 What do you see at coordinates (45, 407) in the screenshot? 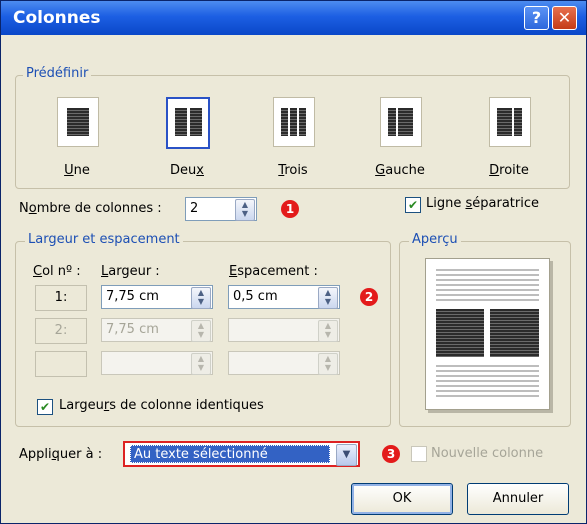
I see `equal-width-checkbox: ✔` at bounding box center [45, 407].